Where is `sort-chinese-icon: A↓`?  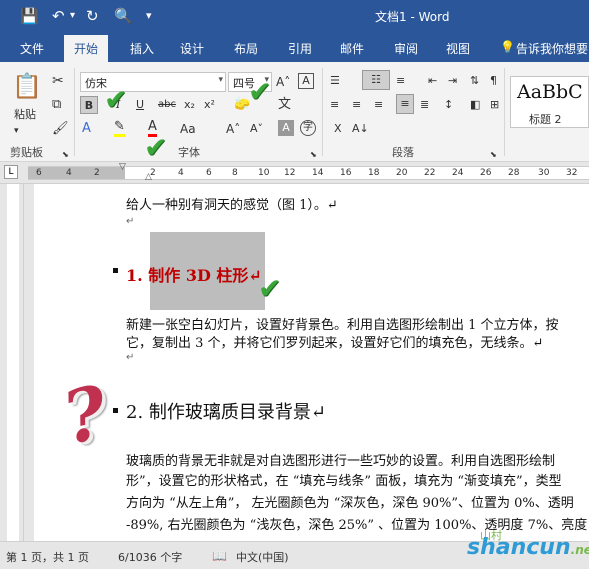 sort-chinese-icon: A↓ is located at coordinates (360, 129).